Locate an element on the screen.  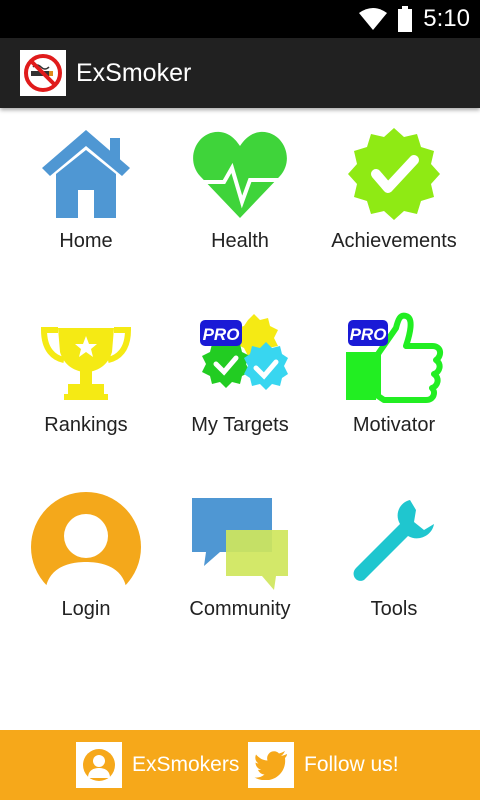
status-icons: 5:10 is located at coordinates (414, 19).